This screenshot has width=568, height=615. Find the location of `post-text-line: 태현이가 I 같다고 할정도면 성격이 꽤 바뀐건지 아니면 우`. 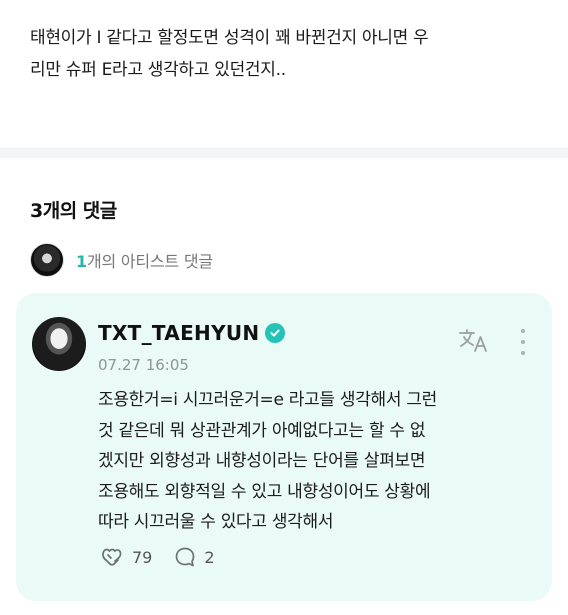

post-text-line: 태현이가 I 같다고 할정도면 성격이 꽤 바뀐건지 아니면 우 is located at coordinates (229, 38).